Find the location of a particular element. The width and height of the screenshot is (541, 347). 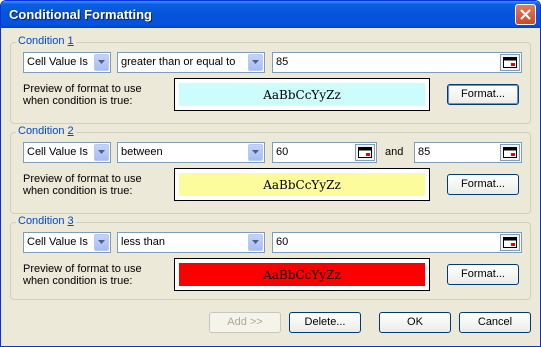

condition-2-value1-field: 60 is located at coordinates (324, 152).